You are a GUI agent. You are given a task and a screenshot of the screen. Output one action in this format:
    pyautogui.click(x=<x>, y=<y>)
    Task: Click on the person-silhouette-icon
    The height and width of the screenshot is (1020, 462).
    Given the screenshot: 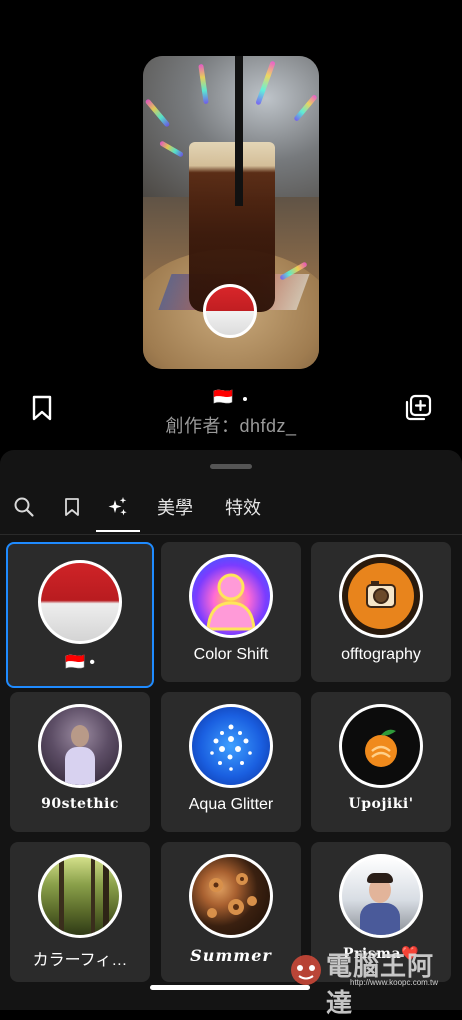 What is the action you would take?
    pyautogui.click(x=231, y=602)
    